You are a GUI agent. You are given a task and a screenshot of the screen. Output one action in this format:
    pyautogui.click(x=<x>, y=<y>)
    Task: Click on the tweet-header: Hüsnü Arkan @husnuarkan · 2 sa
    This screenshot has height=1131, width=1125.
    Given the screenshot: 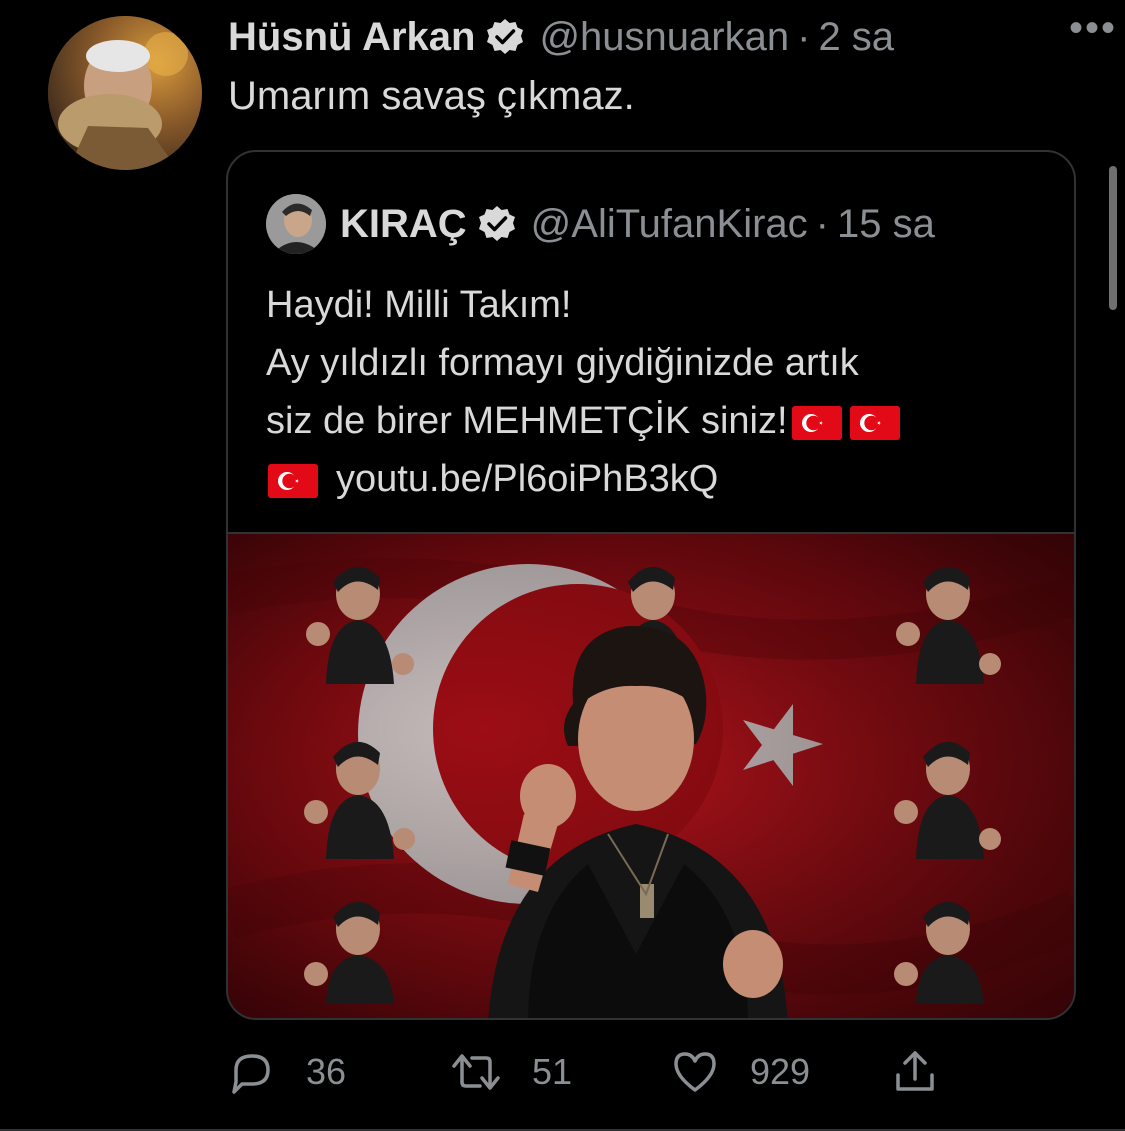 What is the action you would take?
    pyautogui.click(x=656, y=37)
    